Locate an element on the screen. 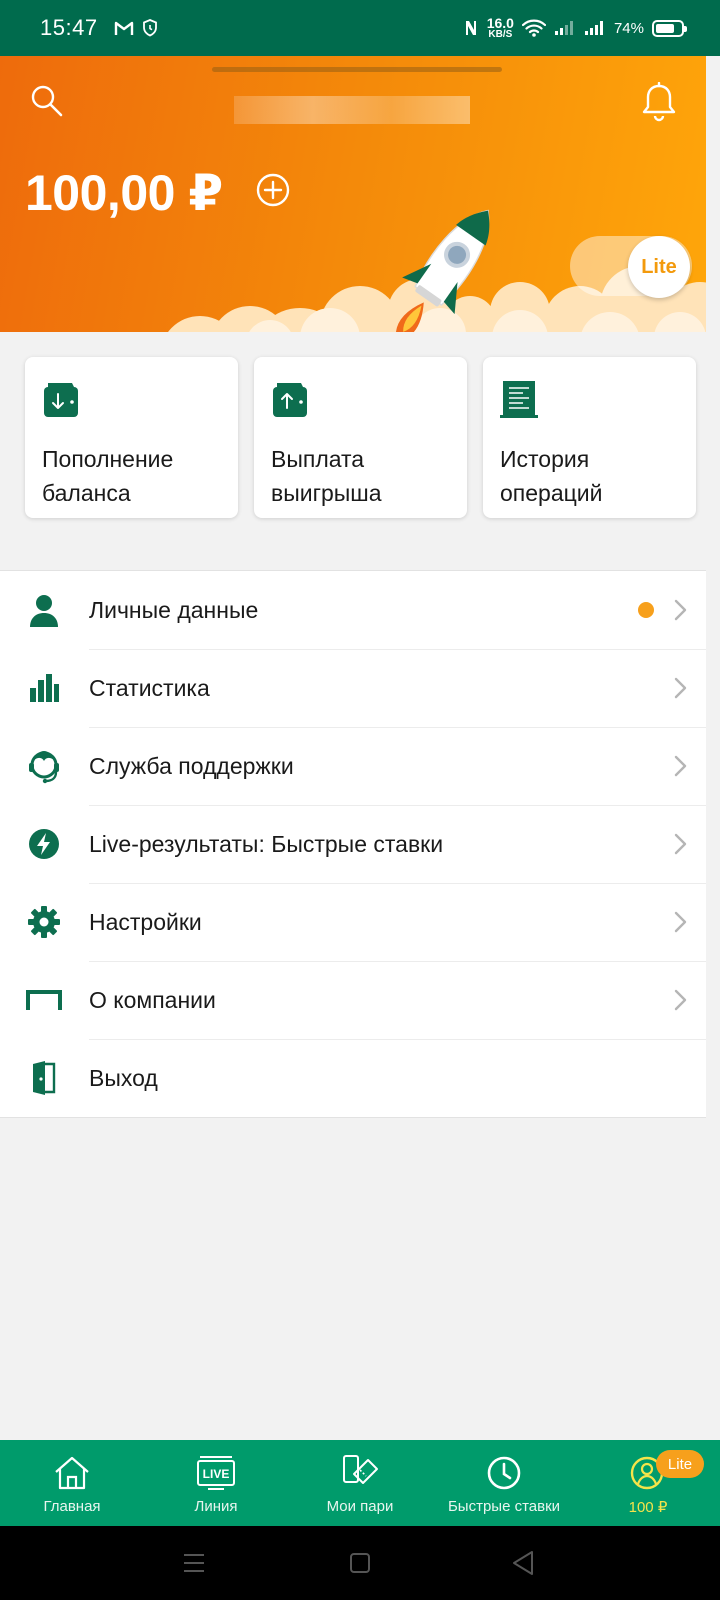 The height and width of the screenshot is (1600, 720). menu-label: О компании is located at coordinates (152, 999).